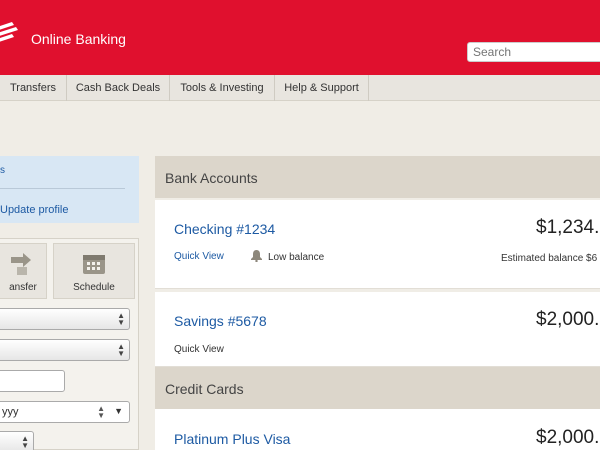 This screenshot has width=600, height=450. Describe the element at coordinates (118, 88) in the screenshot. I see `nav-item-cash-back-deals: Cash Back Deals` at that location.